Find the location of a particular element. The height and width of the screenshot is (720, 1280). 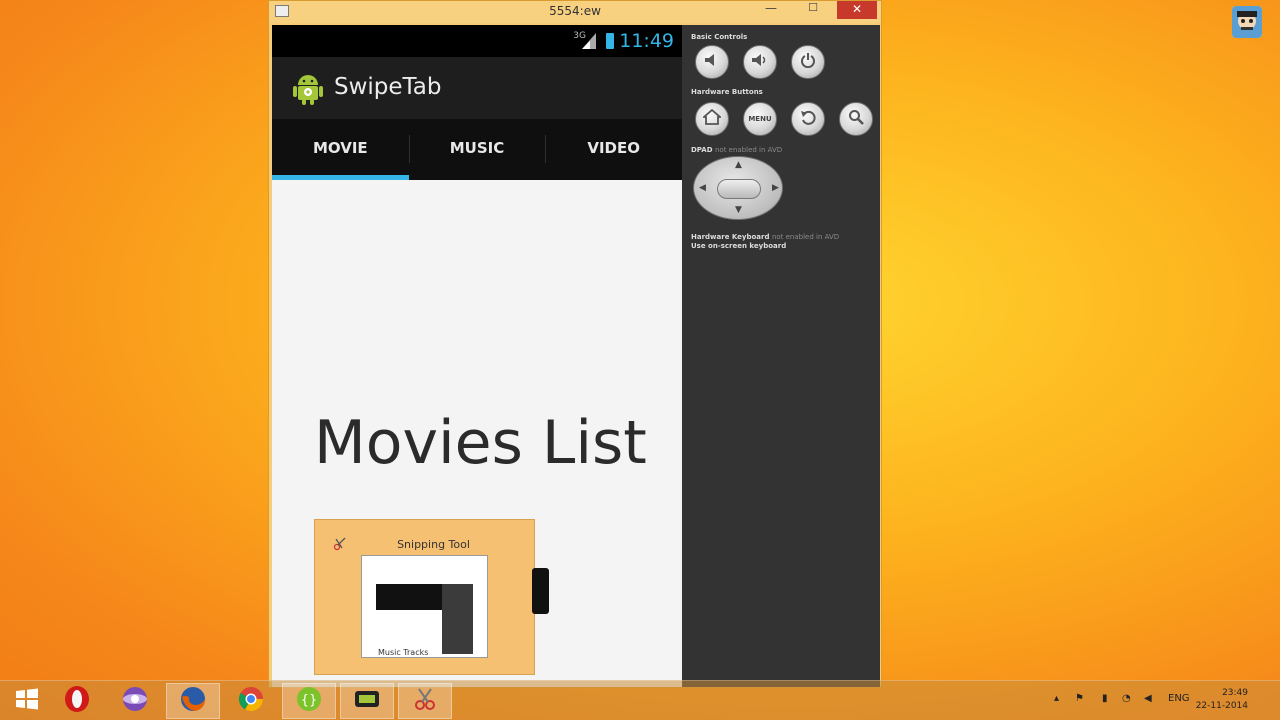

snipping-preview: Music Tracks is located at coordinates (424, 606).